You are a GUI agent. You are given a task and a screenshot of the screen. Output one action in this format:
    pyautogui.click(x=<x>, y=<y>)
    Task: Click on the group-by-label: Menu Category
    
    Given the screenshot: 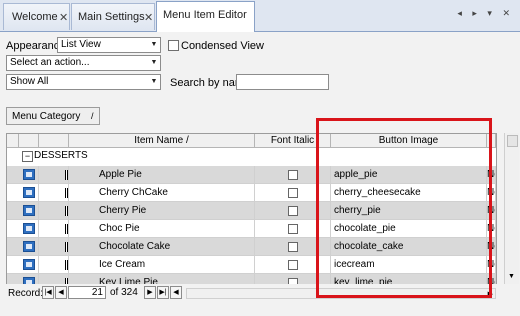 What is the action you would take?
    pyautogui.click(x=46, y=116)
    